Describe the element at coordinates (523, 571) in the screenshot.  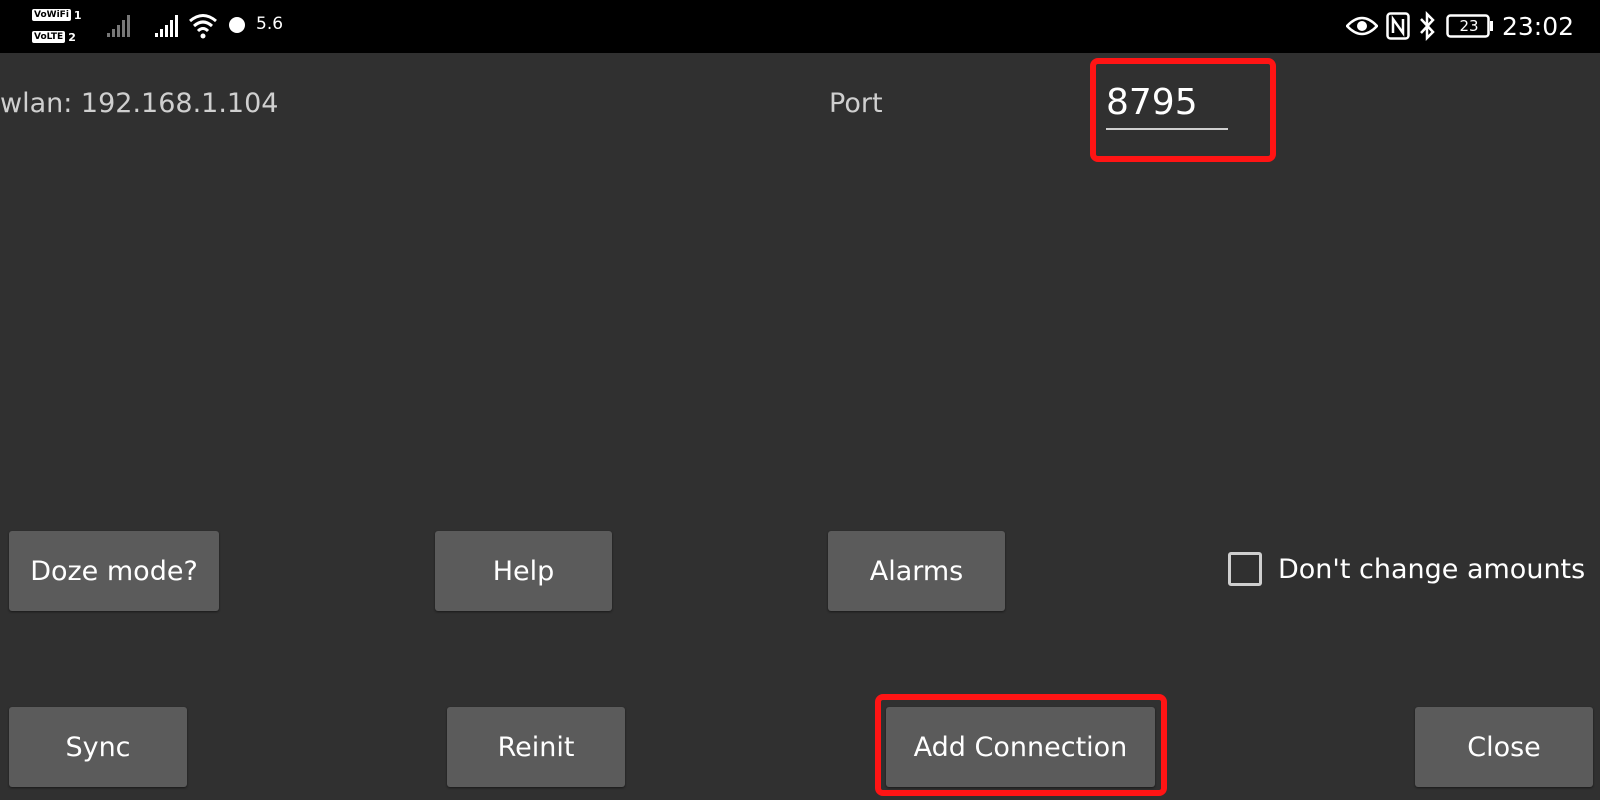
I see `help-button: Help` at that location.